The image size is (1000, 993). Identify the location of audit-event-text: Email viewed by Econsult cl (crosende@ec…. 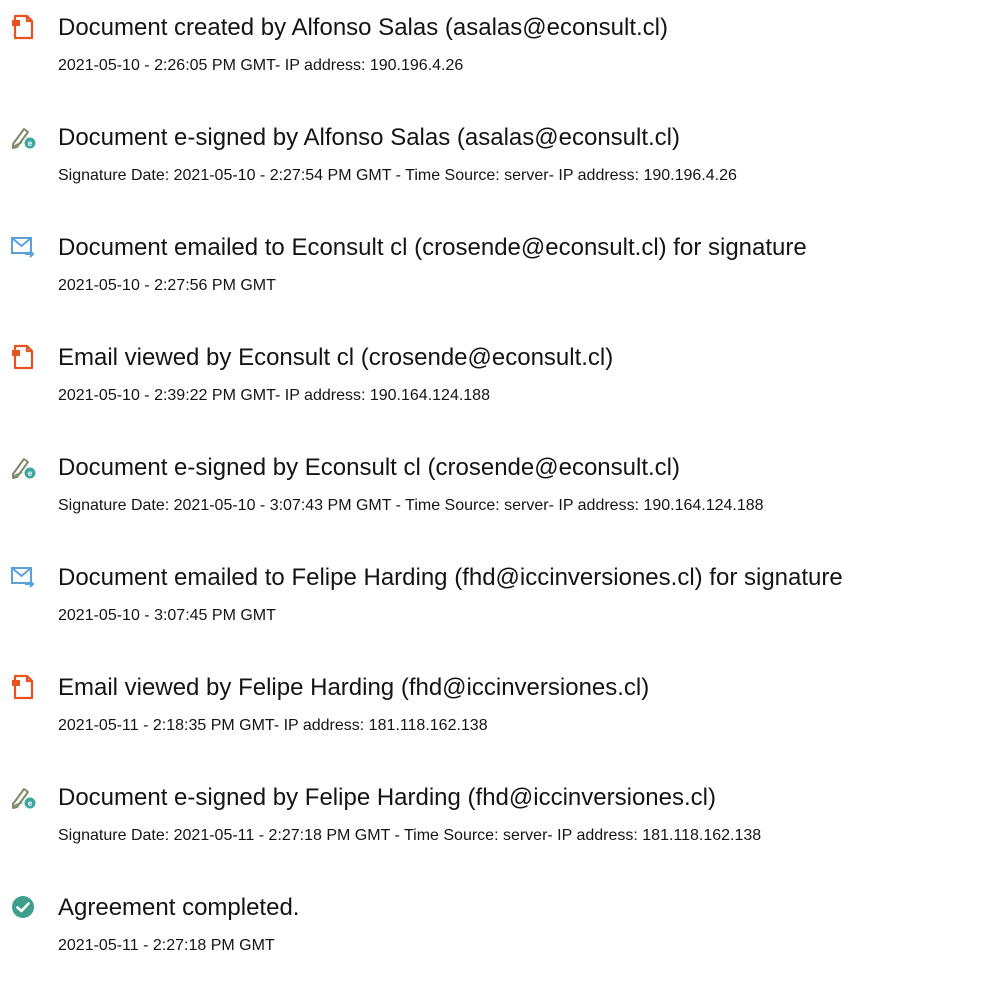
(336, 357).